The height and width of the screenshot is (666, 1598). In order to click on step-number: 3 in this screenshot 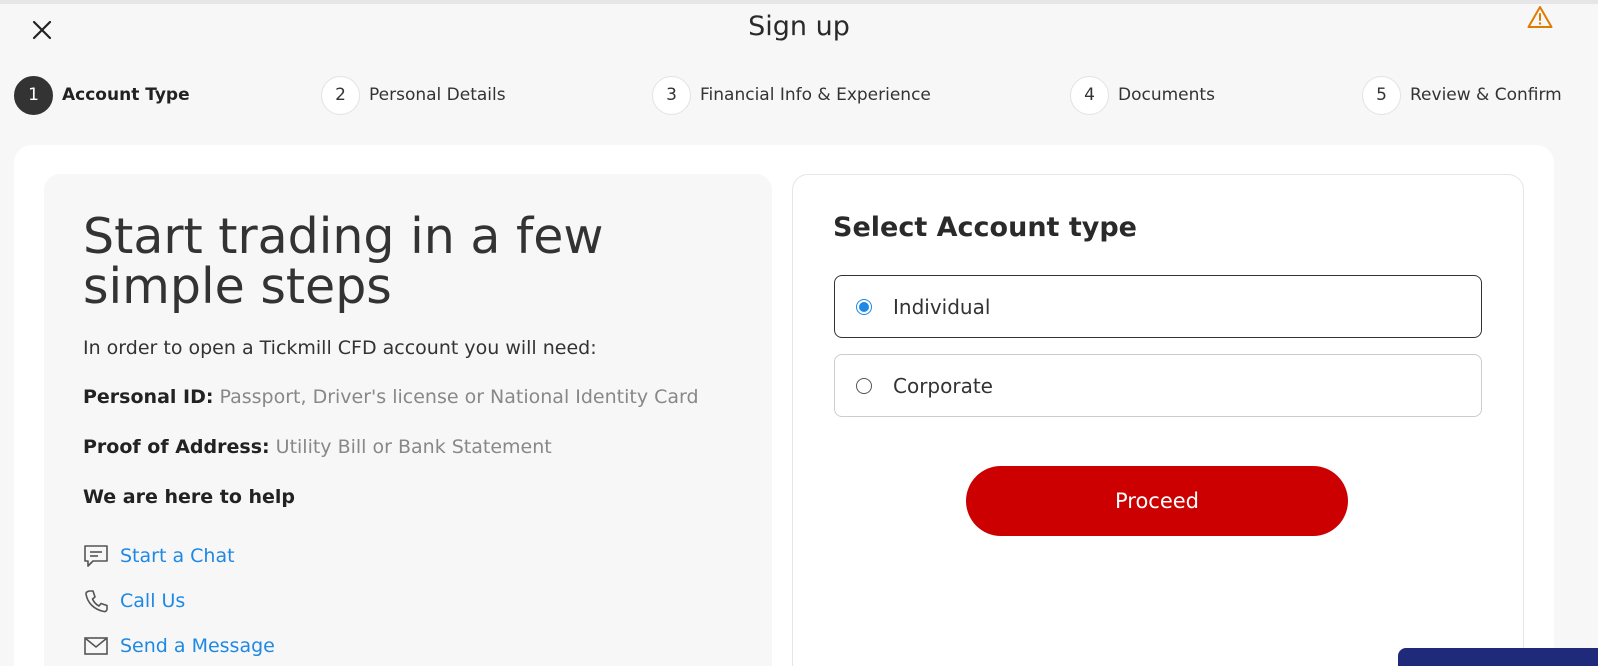, I will do `click(671, 95)`.